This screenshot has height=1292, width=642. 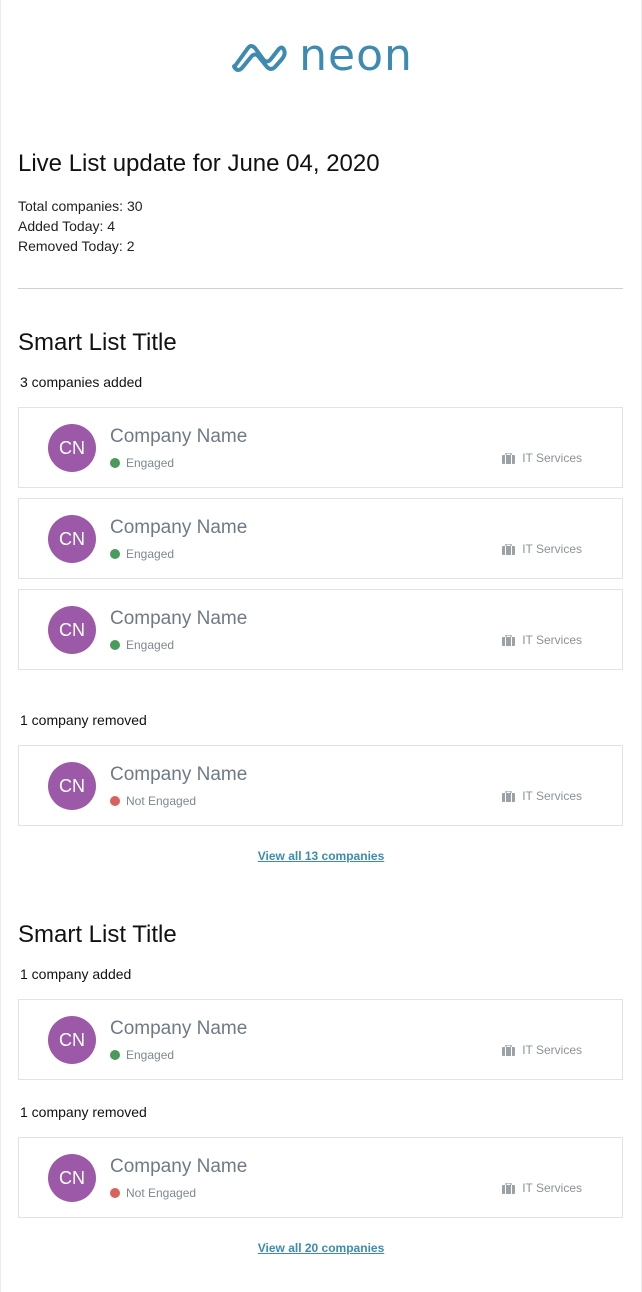 I want to click on stat-removed: Removed Today: 2, so click(x=76, y=246).